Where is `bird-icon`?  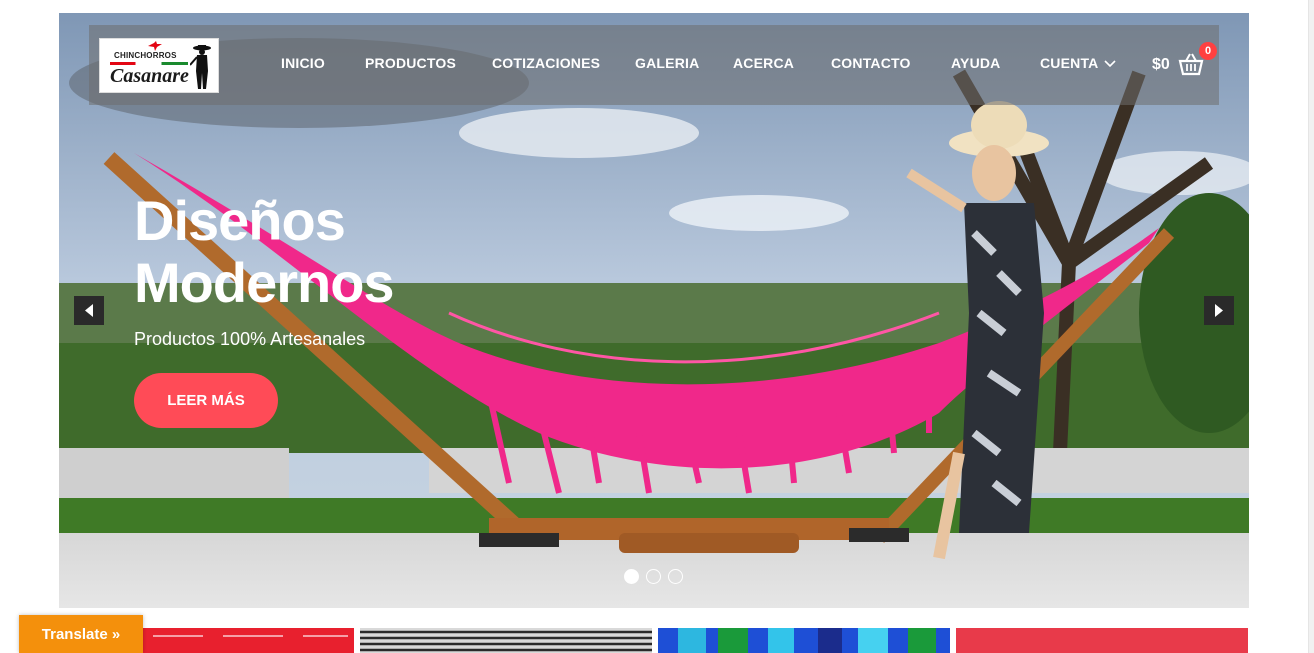
bird-icon is located at coordinates (155, 46).